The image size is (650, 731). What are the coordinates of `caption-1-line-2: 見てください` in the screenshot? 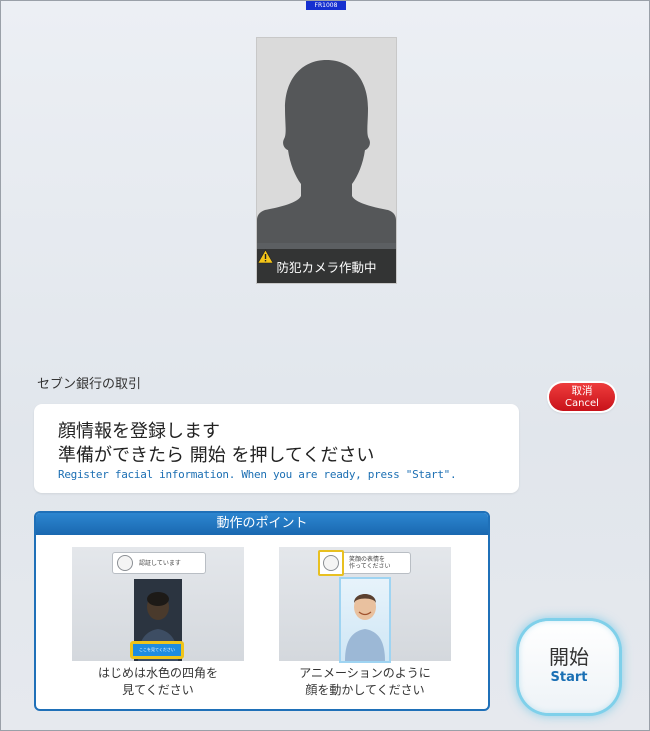 It's located at (158, 690).